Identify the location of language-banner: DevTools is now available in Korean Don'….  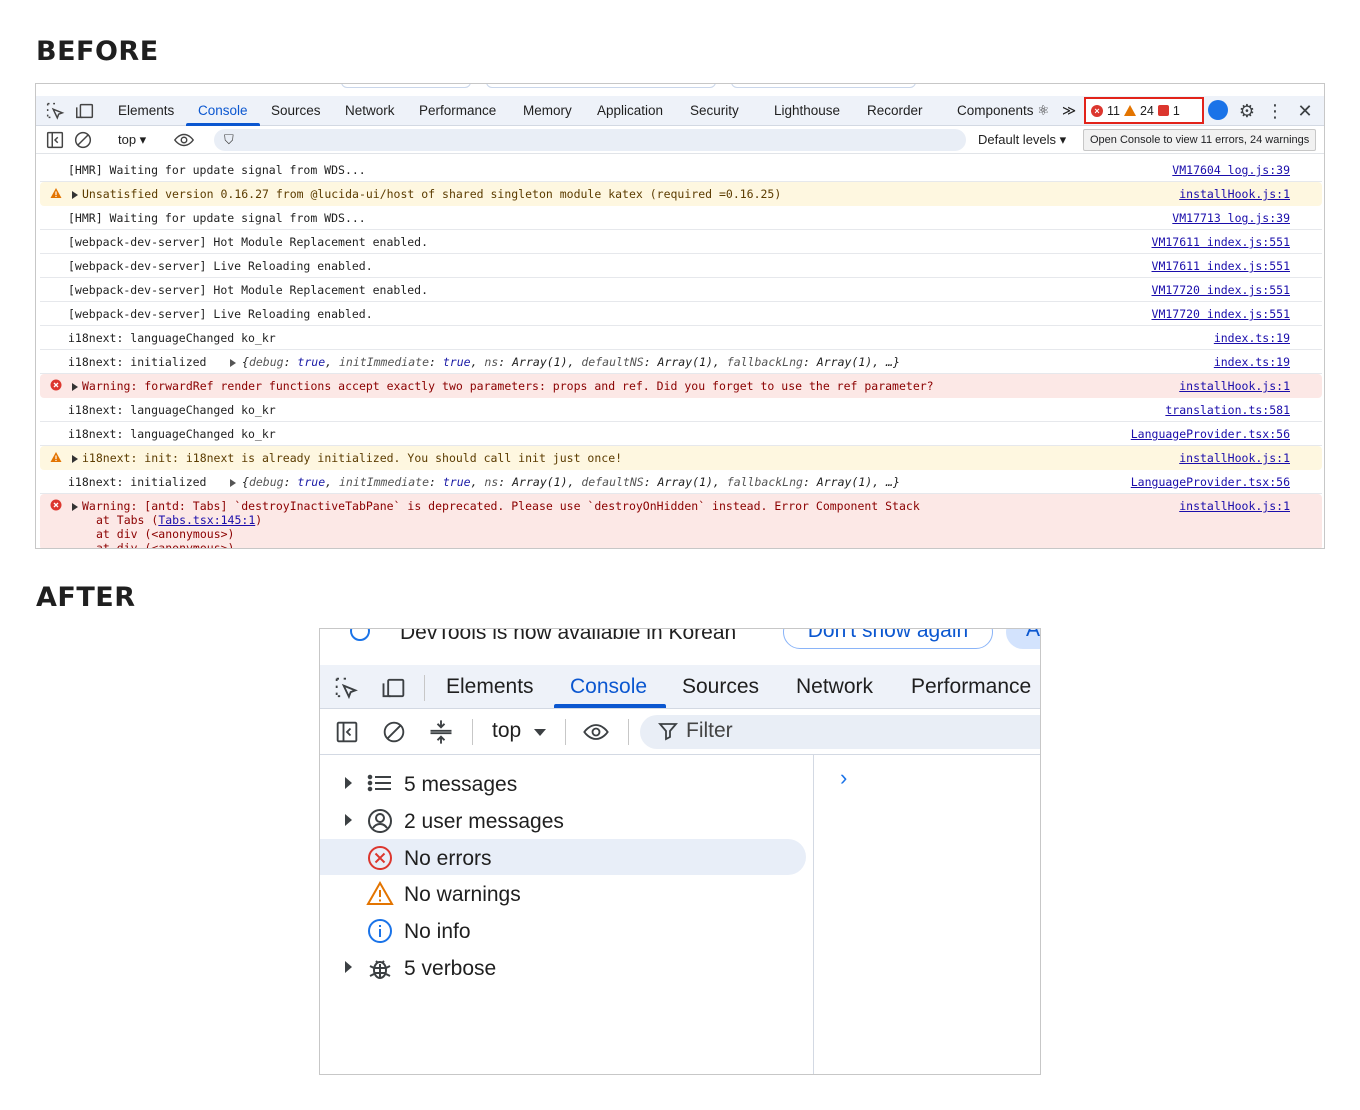
(680, 640).